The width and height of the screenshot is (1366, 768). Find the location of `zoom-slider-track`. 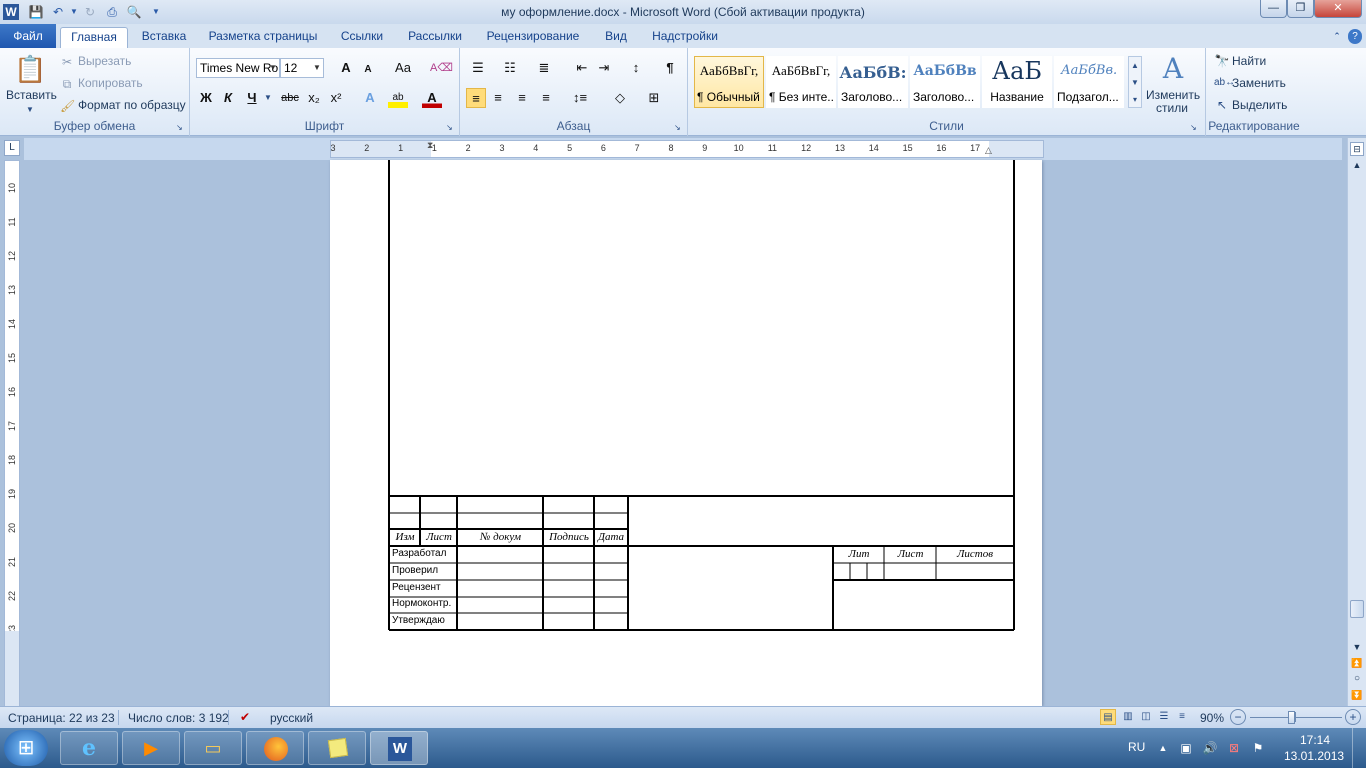

zoom-slider-track is located at coordinates (1296, 717).